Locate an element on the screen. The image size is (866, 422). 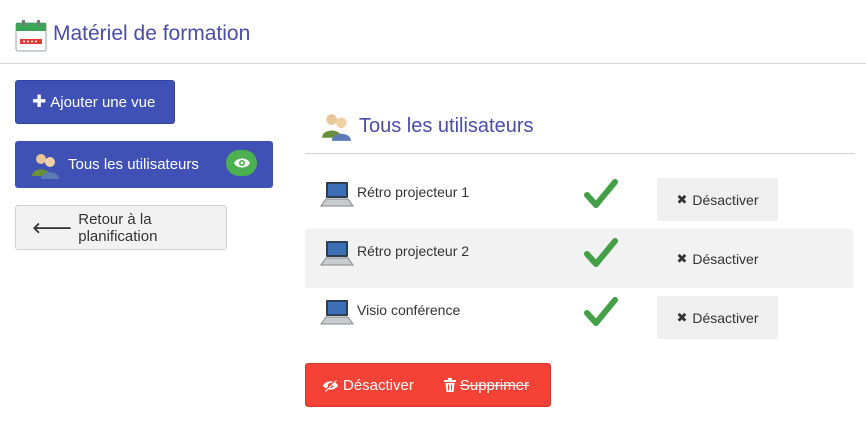
section-title: Tous les utilisateurs is located at coordinates (446, 125).